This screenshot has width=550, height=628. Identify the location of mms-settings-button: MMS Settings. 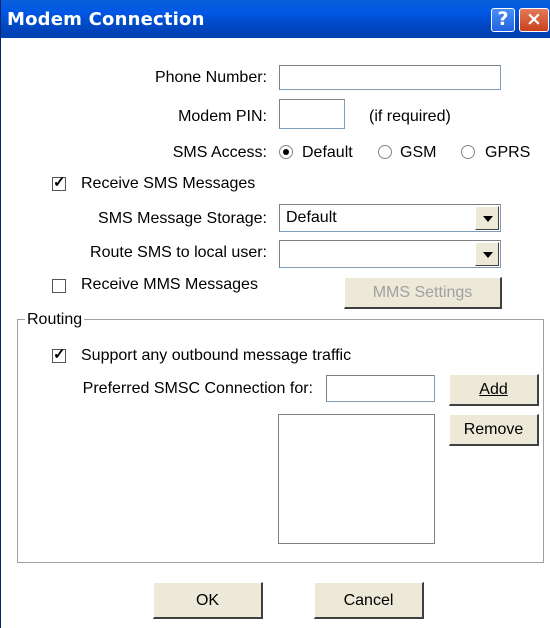
(423, 293).